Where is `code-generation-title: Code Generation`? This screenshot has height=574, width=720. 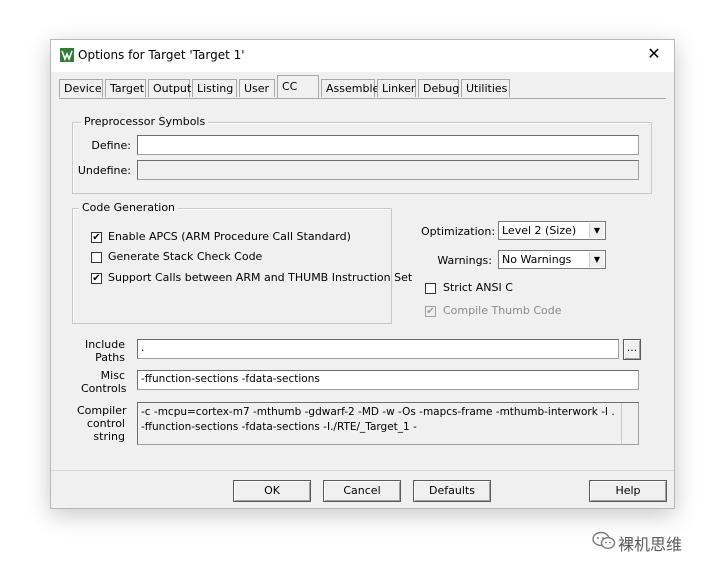 code-generation-title: Code Generation is located at coordinates (129, 207).